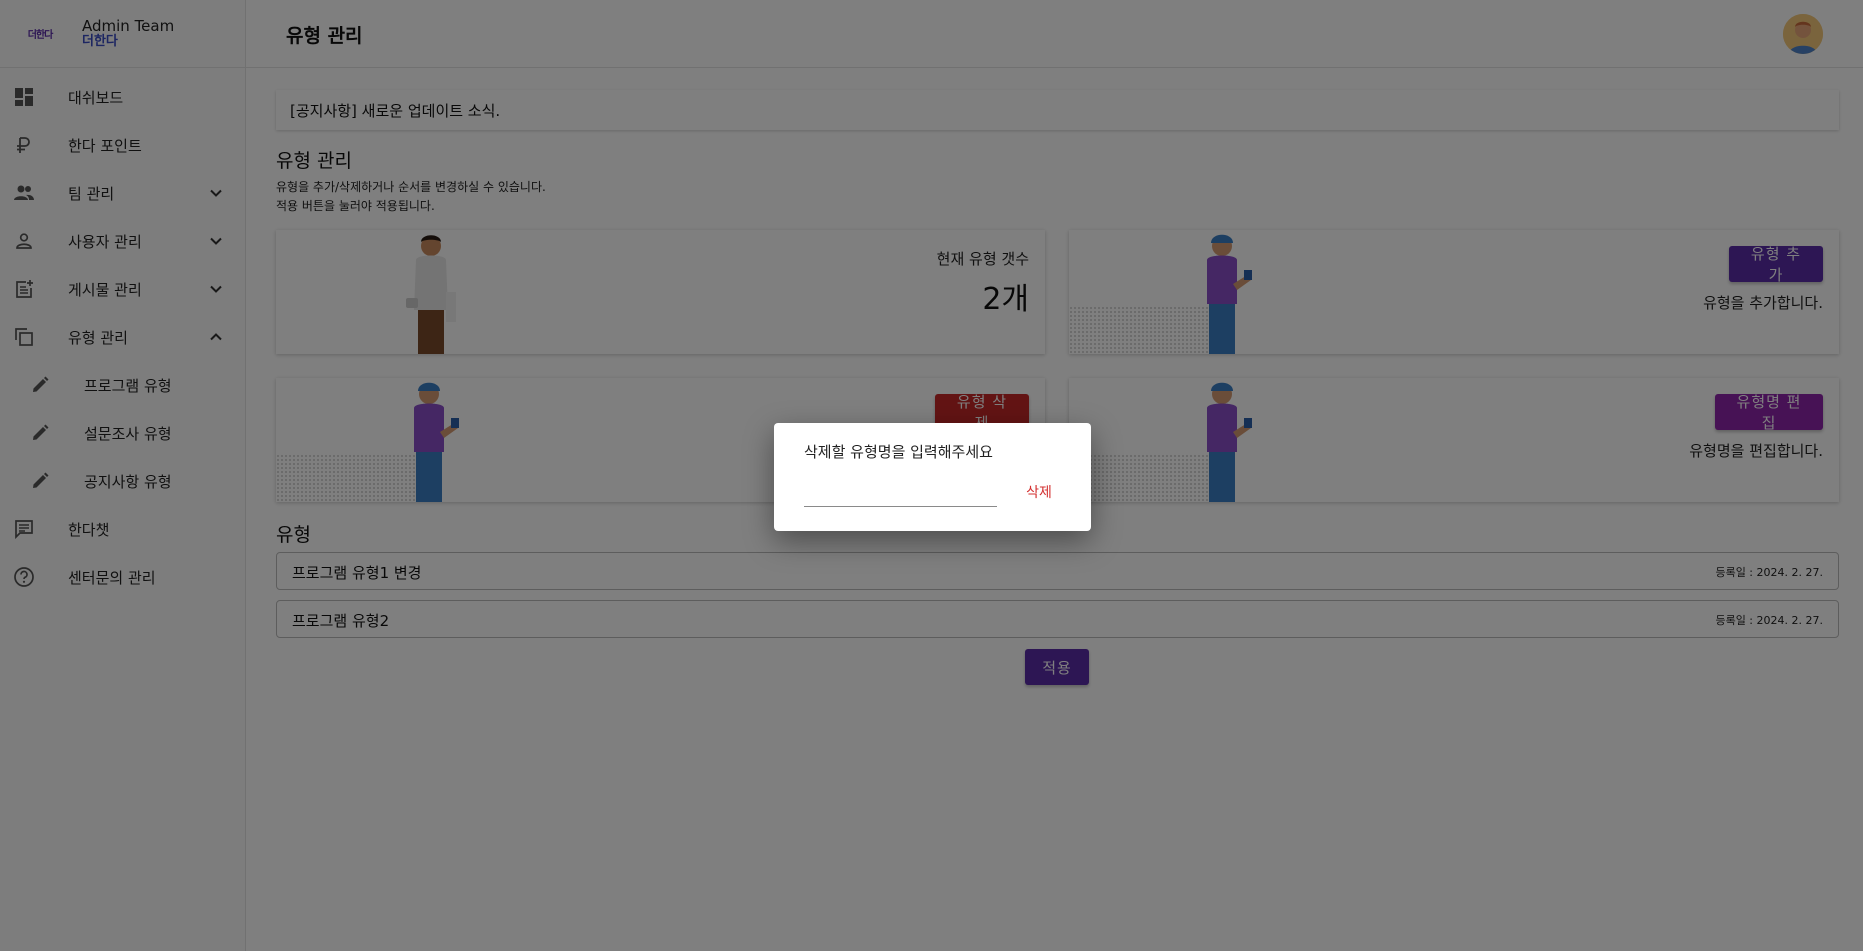  What do you see at coordinates (900, 493) in the screenshot?
I see `type-name-input` at bounding box center [900, 493].